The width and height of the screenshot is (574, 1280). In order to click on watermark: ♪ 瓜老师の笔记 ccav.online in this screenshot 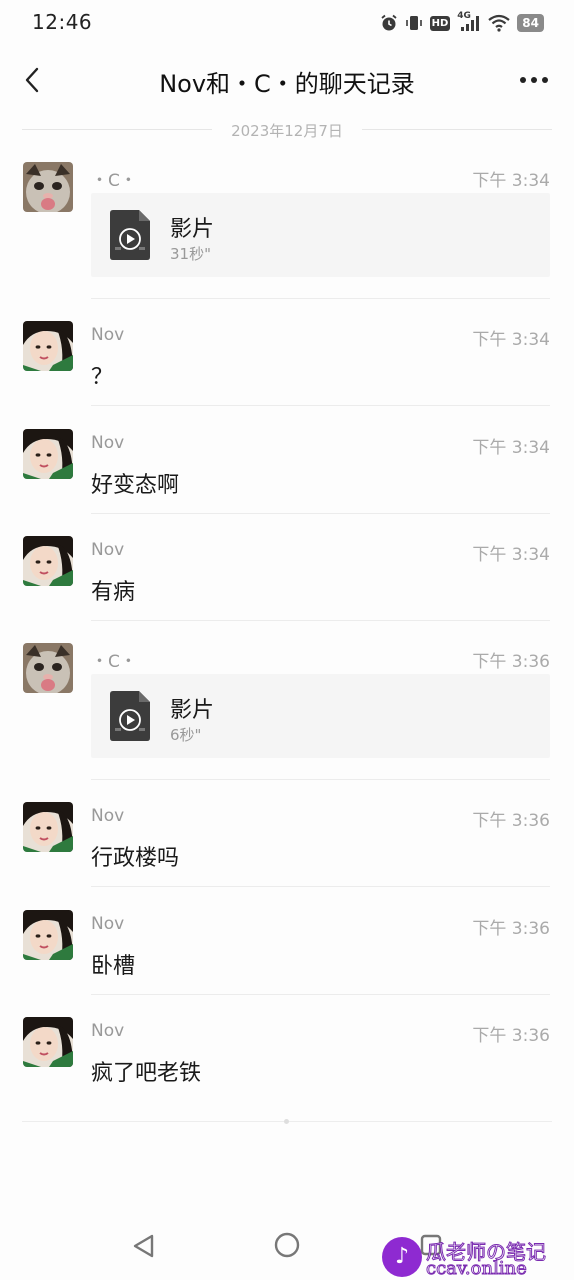, I will do `click(477, 1258)`.